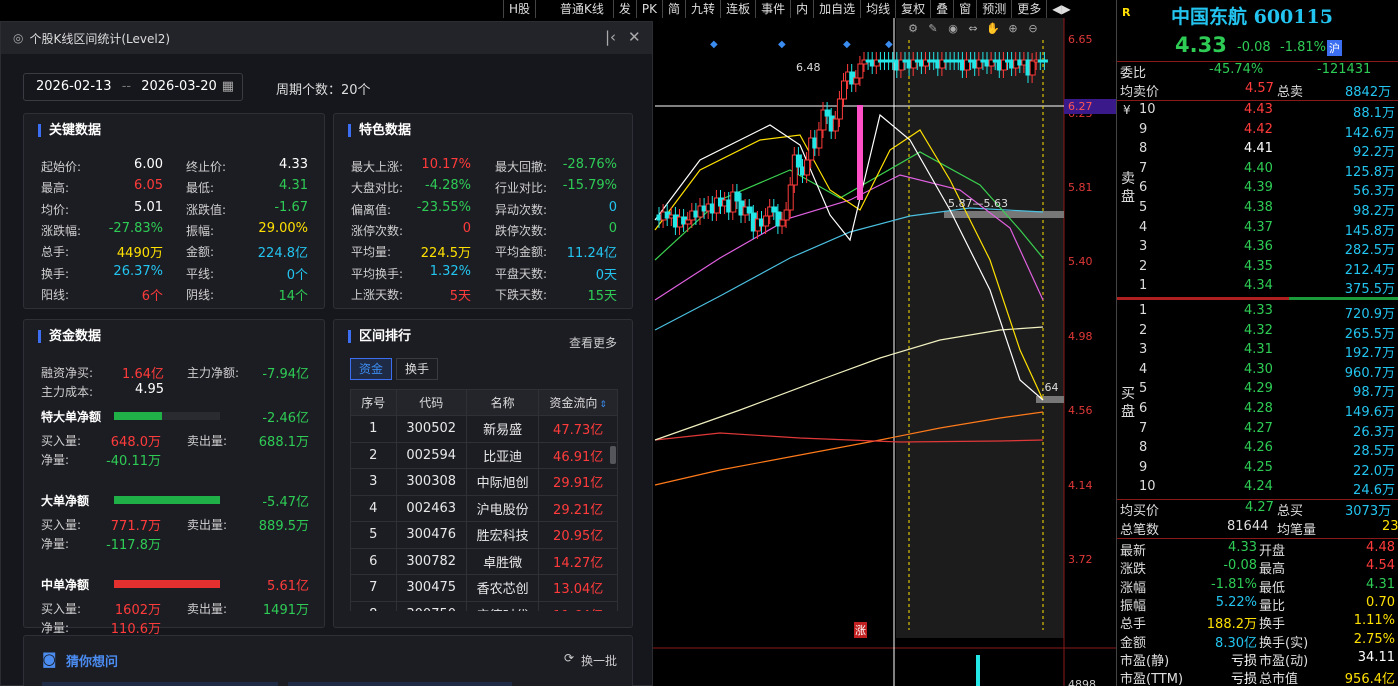  Describe the element at coordinates (1257, 410) in the screenshot. I see `order-book-row: 6 4.28 149.6万` at that location.